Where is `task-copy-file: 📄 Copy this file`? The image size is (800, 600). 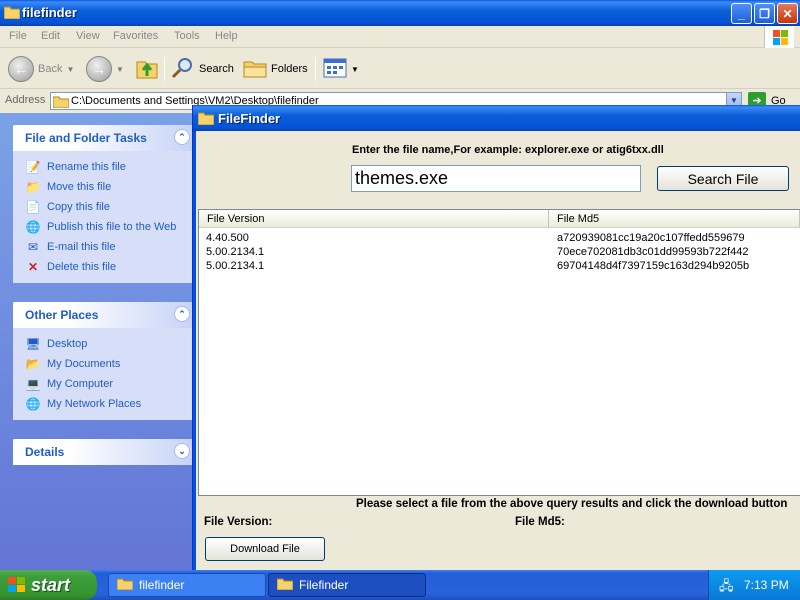 task-copy-file: 📄 Copy this file is located at coordinates (109, 207).